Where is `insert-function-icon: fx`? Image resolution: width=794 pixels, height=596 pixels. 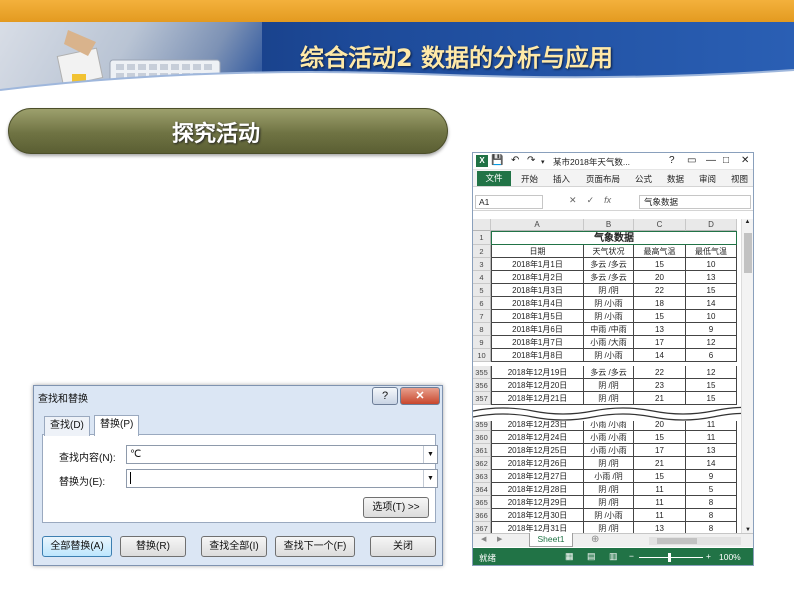
insert-function-icon: fx is located at coordinates (607, 200).